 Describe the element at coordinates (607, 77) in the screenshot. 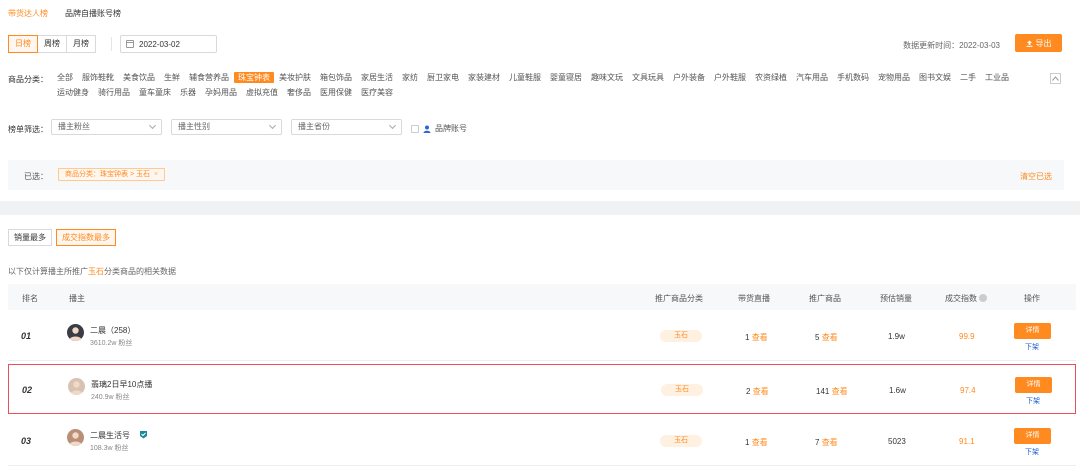

I see `category-item: 趣味文玩` at that location.